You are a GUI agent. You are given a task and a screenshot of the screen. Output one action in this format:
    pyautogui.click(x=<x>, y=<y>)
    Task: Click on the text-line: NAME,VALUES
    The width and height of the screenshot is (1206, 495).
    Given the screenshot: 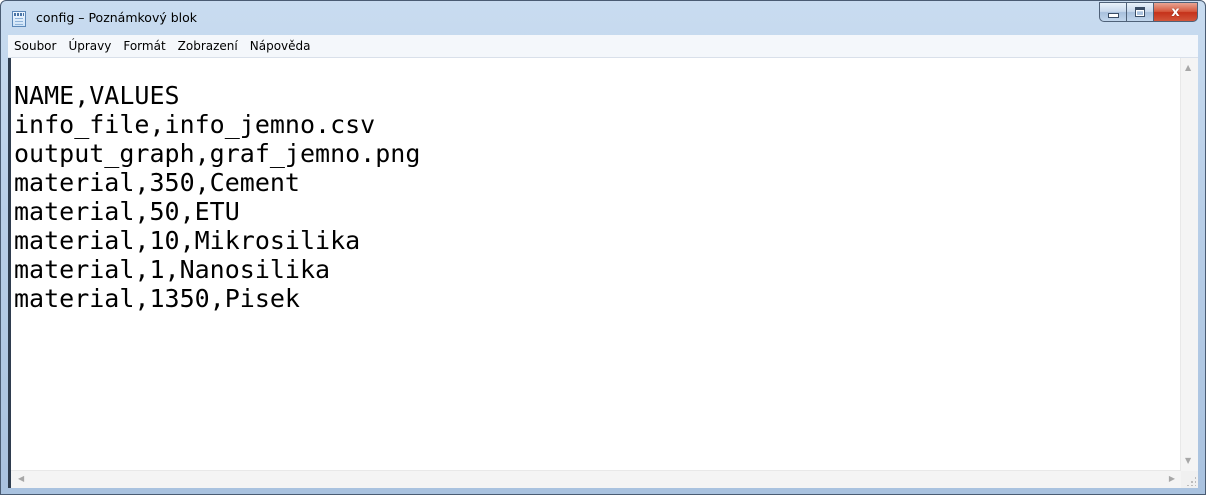 What is the action you would take?
    pyautogui.click(x=97, y=95)
    